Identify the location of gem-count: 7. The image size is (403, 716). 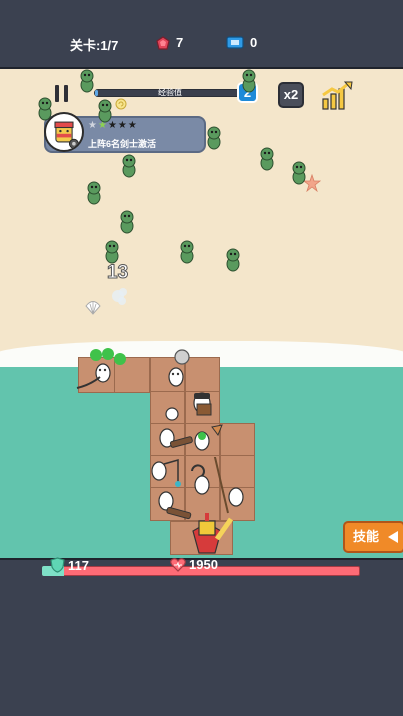
(180, 42).